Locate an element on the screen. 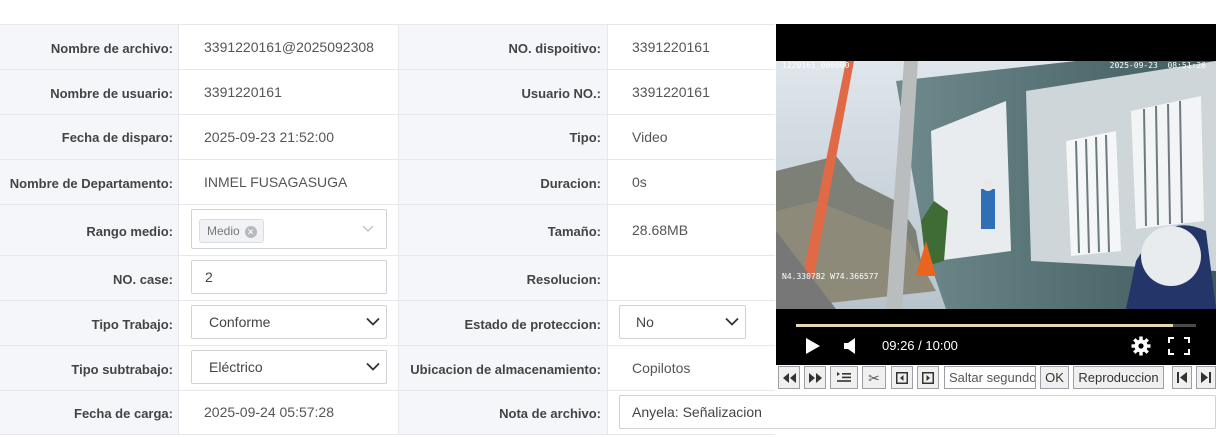  label-estado-proteccion: Estado de proteccion: is located at coordinates (502, 323).